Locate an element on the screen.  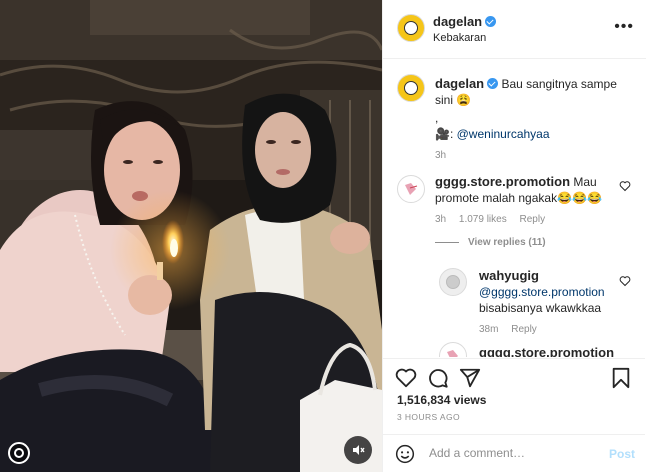
author-avatar is located at coordinates (411, 28).